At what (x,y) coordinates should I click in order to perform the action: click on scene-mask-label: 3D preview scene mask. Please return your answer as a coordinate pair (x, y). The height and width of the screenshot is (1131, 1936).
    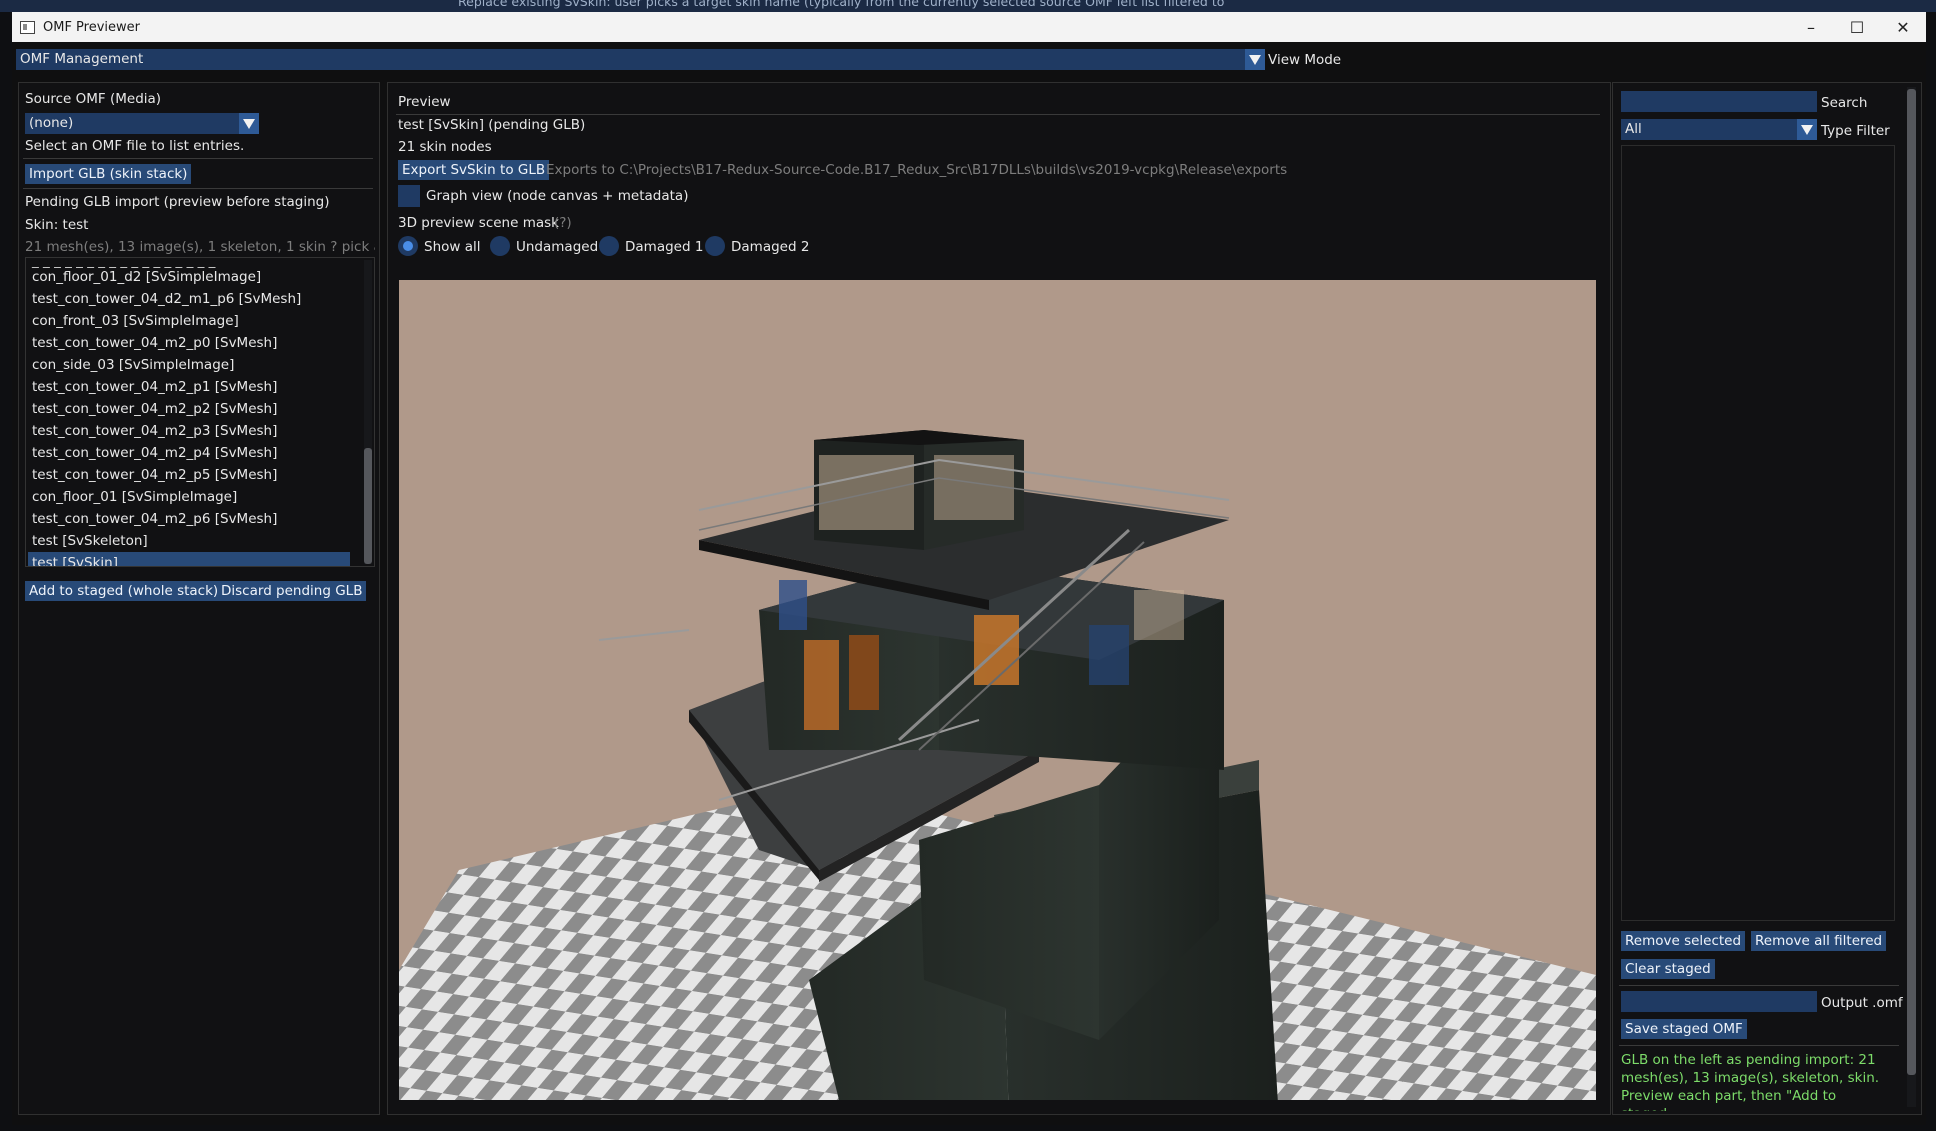
    Looking at the image, I should click on (478, 223).